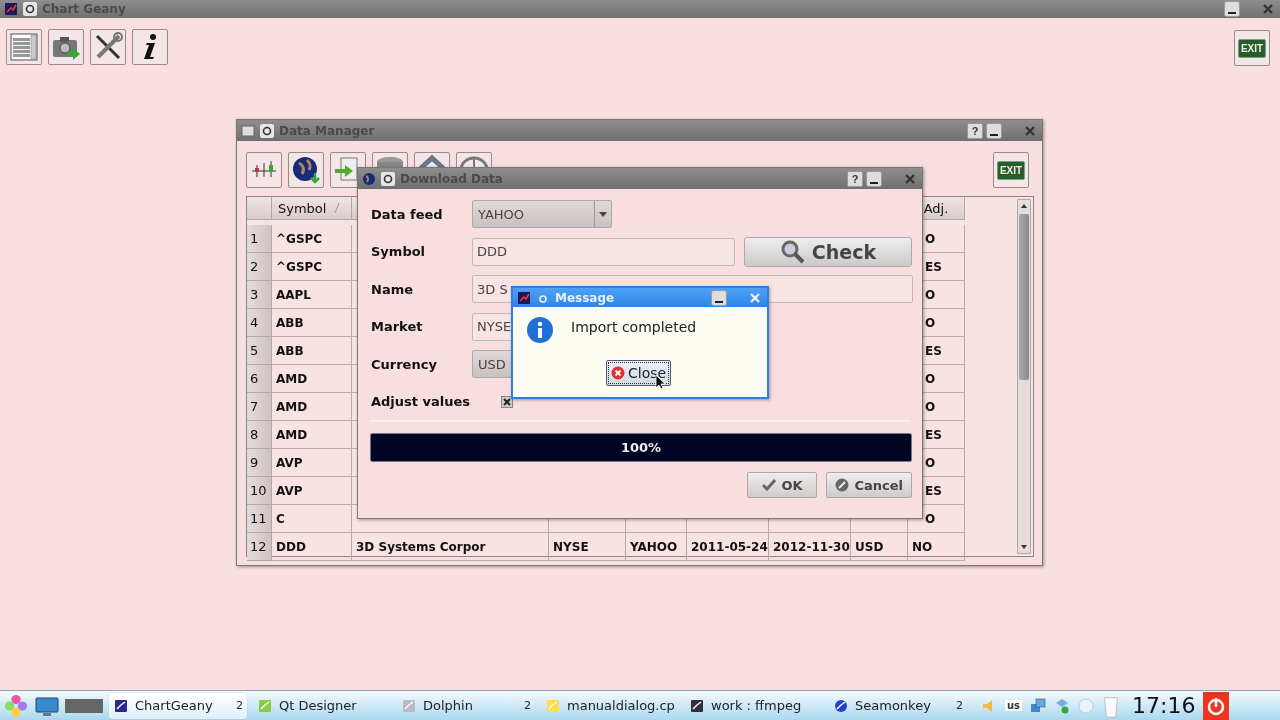 The width and height of the screenshot is (1280, 720). I want to click on field-label: Market, so click(397, 327).